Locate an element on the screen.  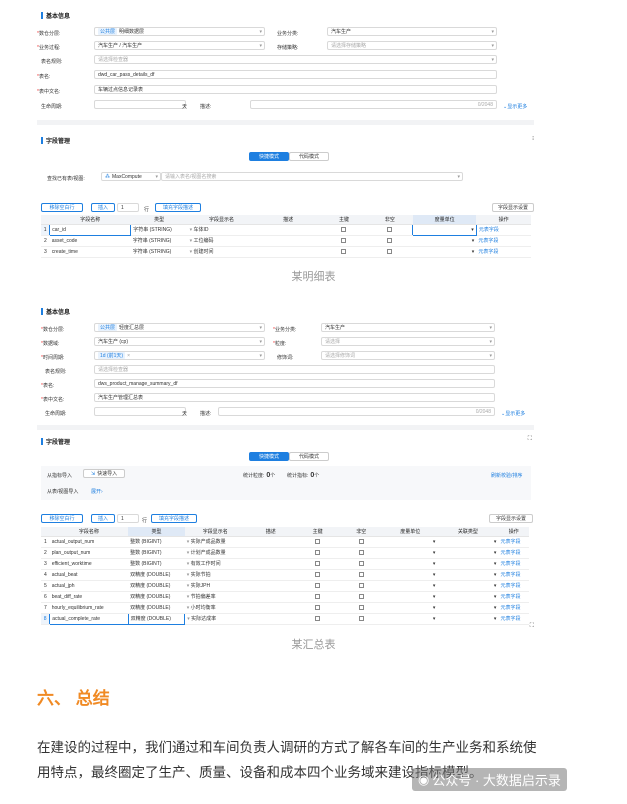
field-display-cell: ▾ 小时均衡率 is located at coordinates (215, 608).